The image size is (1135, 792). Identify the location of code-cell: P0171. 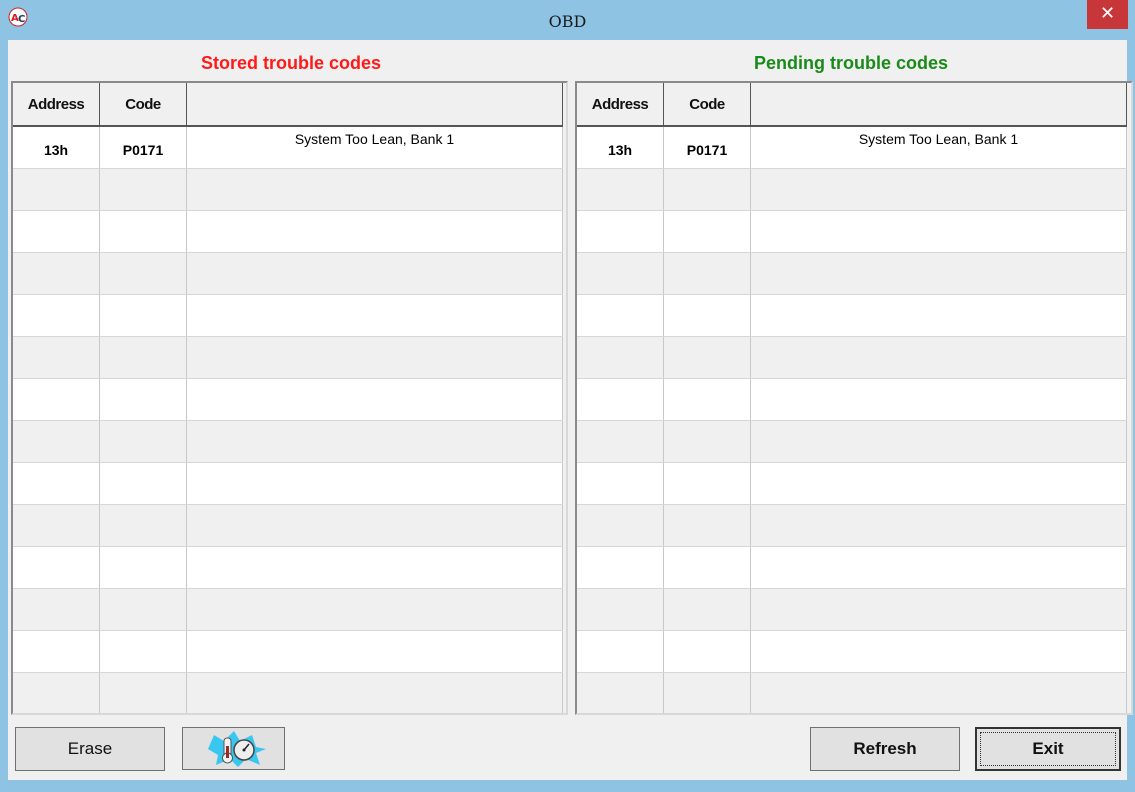
(707, 147).